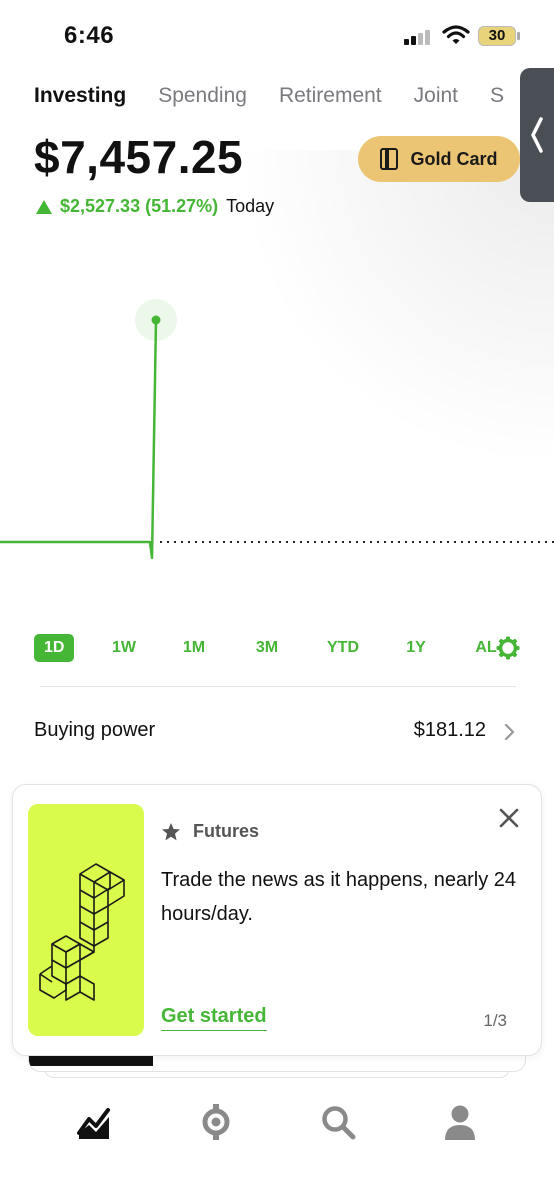 This screenshot has height=1200, width=554. What do you see at coordinates (139, 206) in the screenshot?
I see `change-value: $2,527.33 (51.27%)` at bounding box center [139, 206].